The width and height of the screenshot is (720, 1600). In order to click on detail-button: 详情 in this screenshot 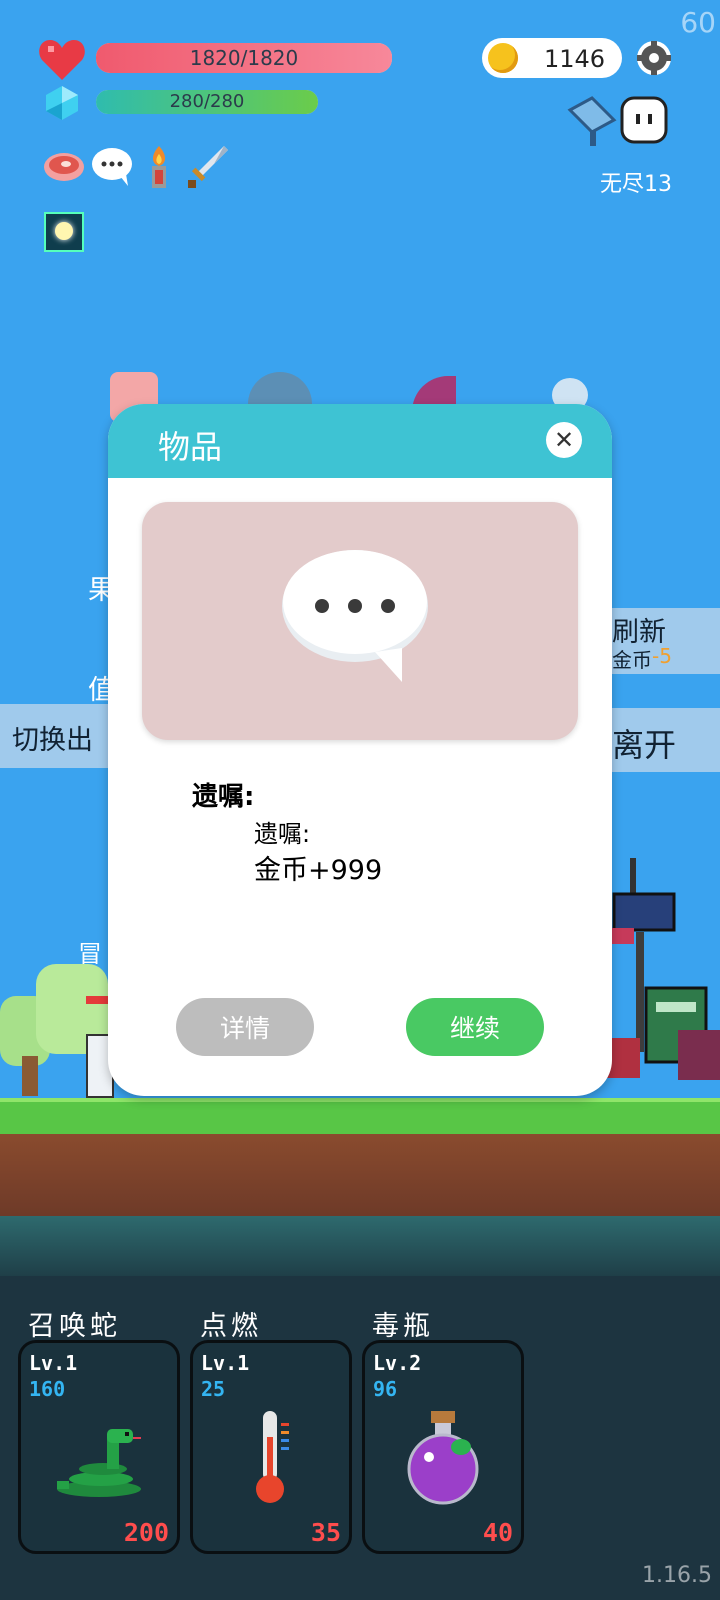, I will do `click(245, 1027)`.